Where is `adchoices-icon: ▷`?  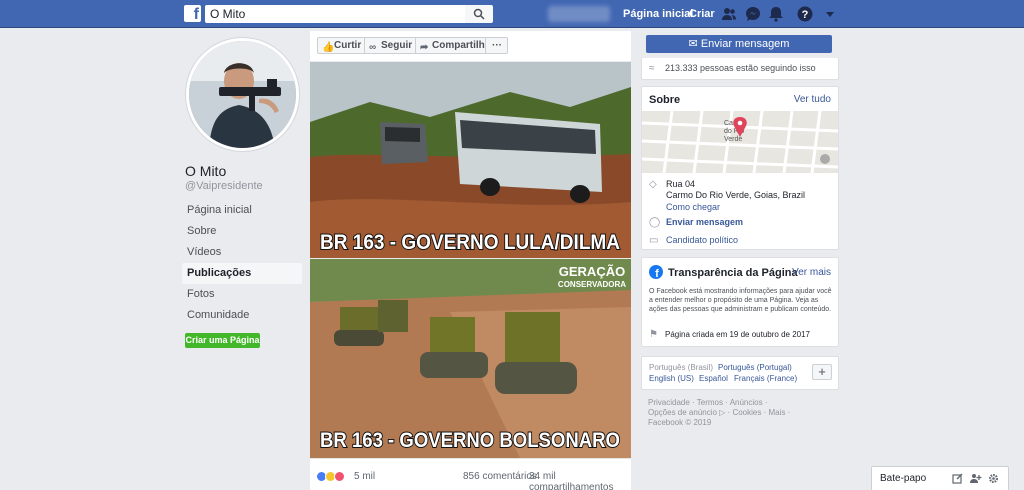
adchoices-icon: ▷ is located at coordinates (722, 412).